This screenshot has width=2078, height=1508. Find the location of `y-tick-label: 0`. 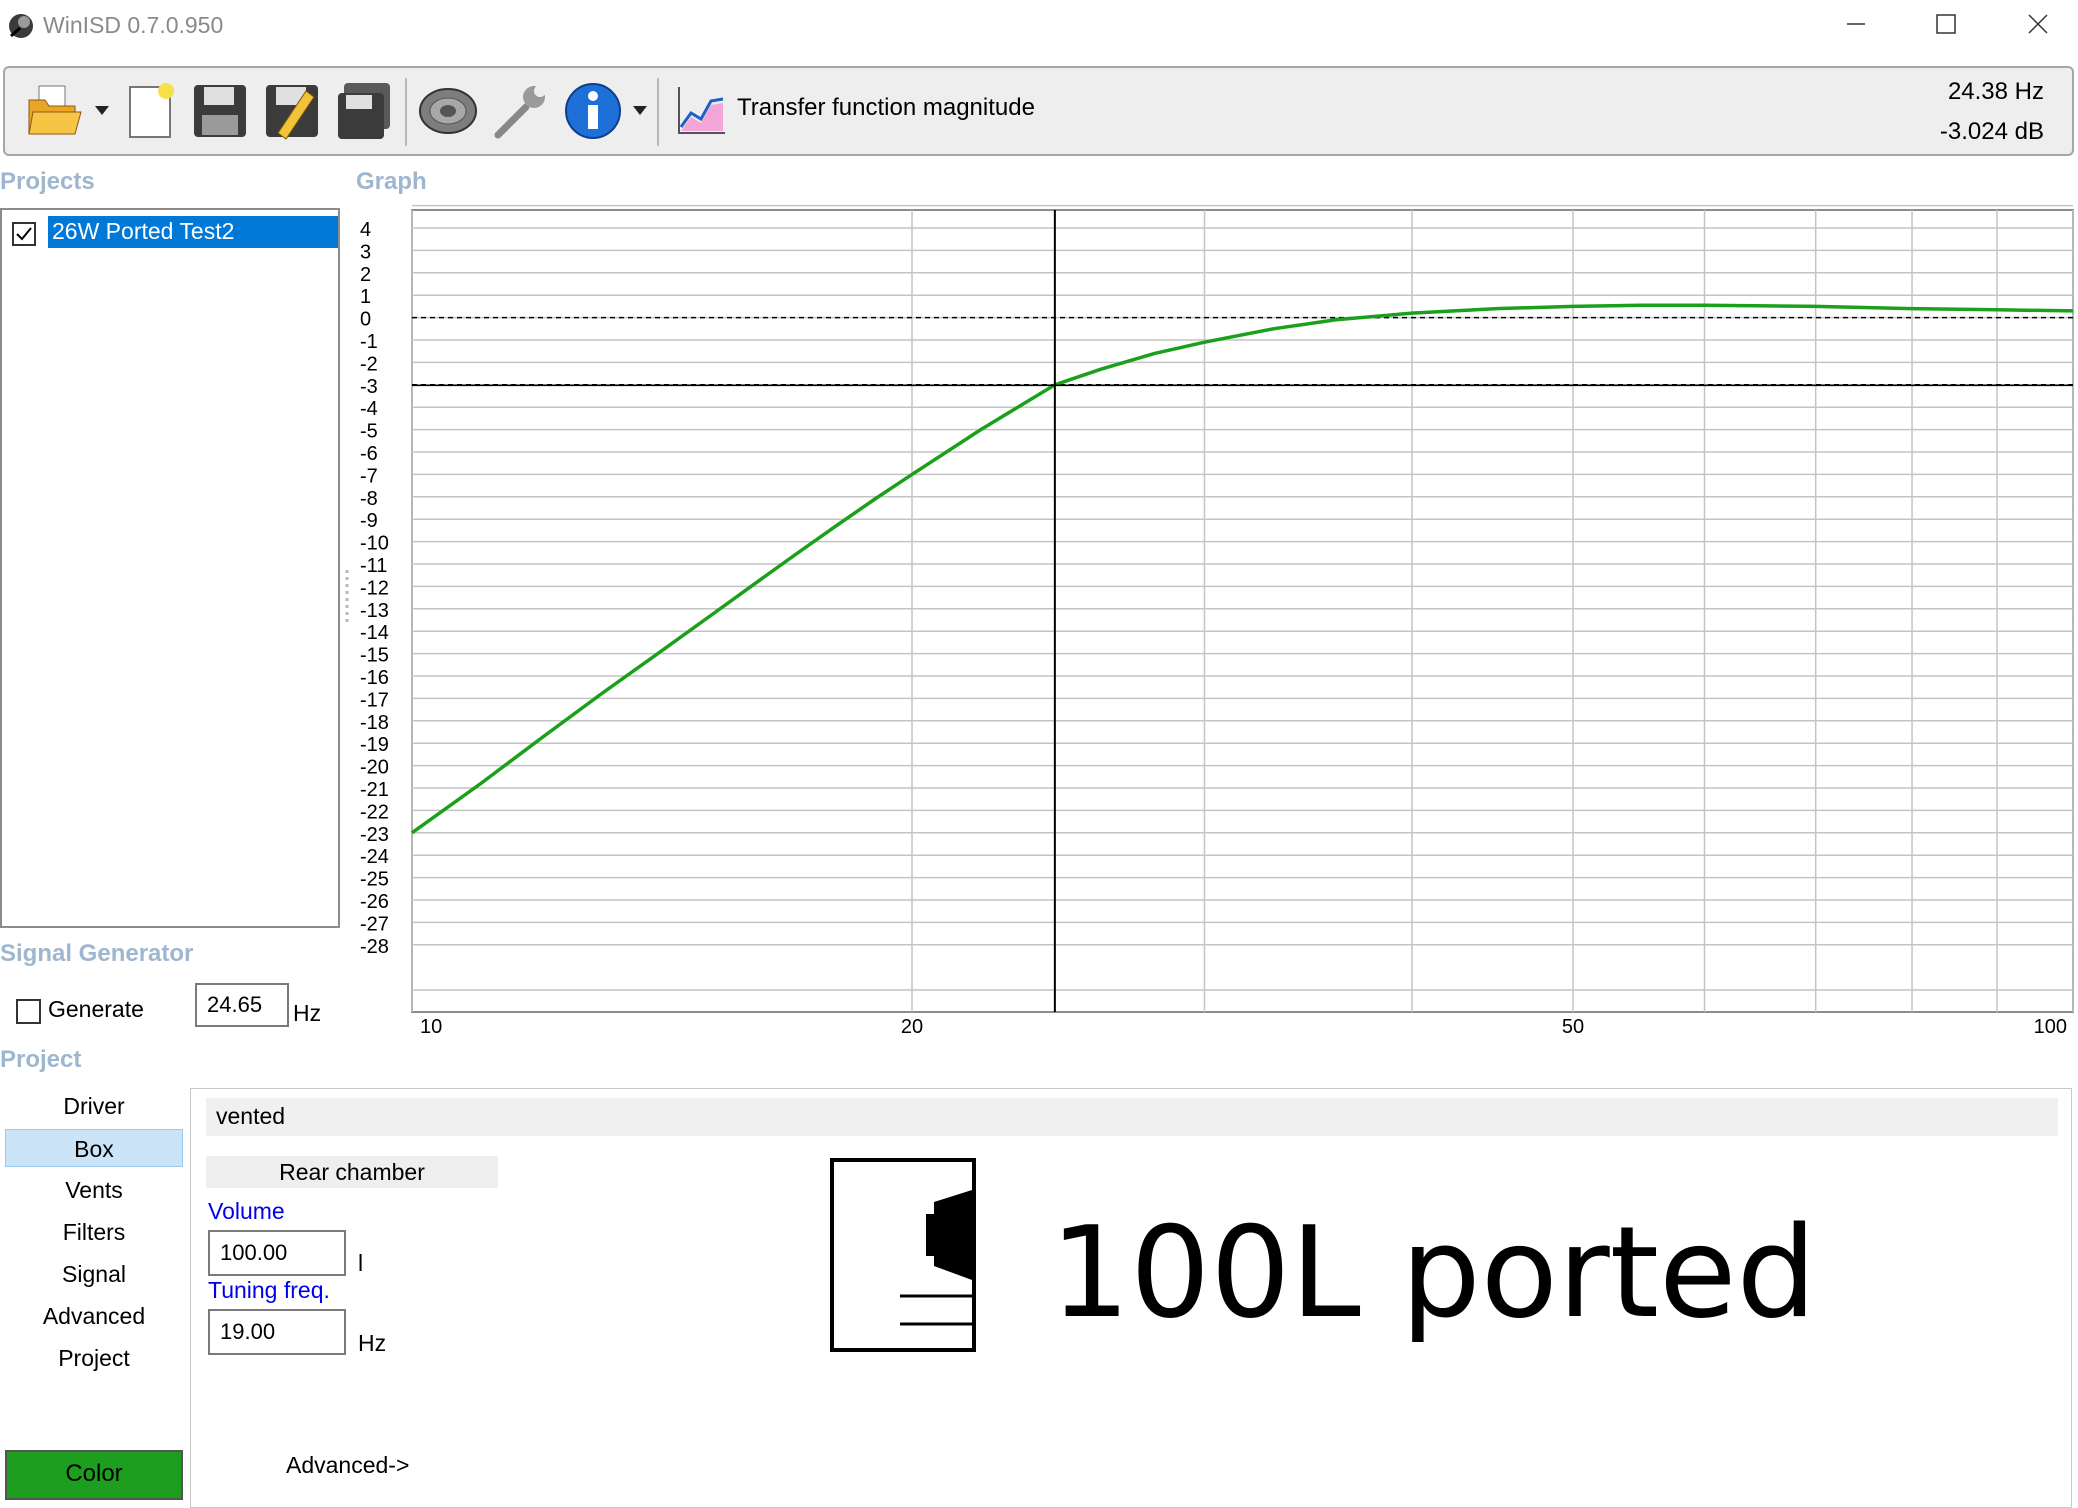

y-tick-label: 0 is located at coordinates (365, 320).